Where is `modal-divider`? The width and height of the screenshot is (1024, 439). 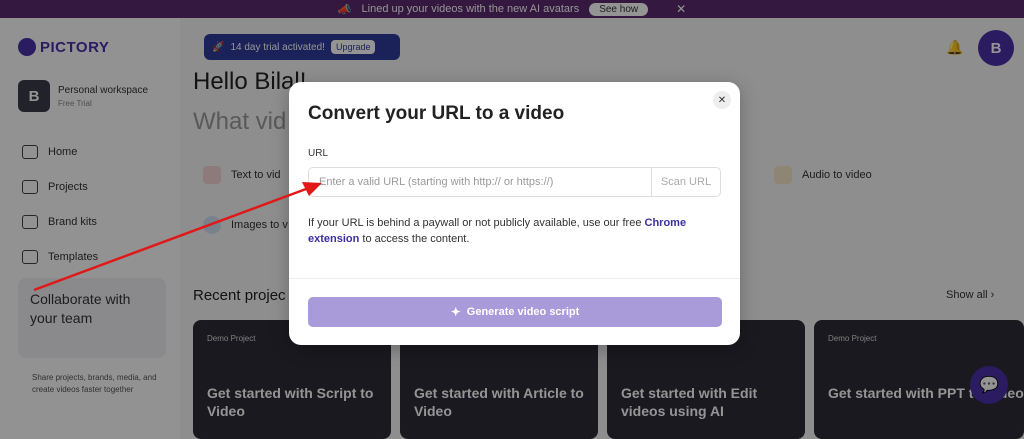
modal-divider is located at coordinates (514, 278).